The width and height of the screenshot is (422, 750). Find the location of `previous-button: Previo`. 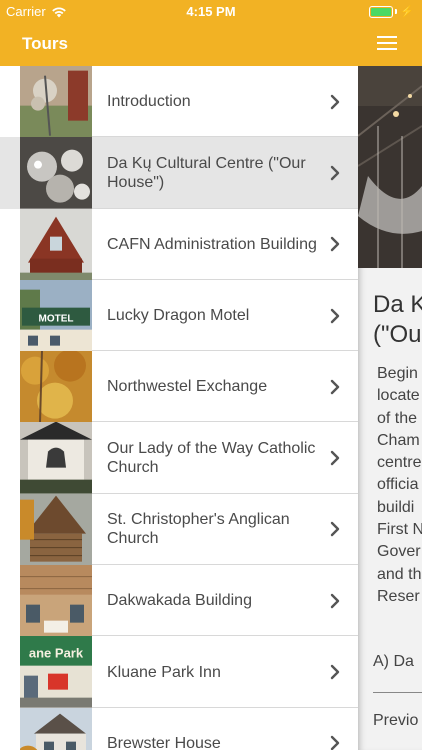

previous-button: Previo is located at coordinates (395, 721).